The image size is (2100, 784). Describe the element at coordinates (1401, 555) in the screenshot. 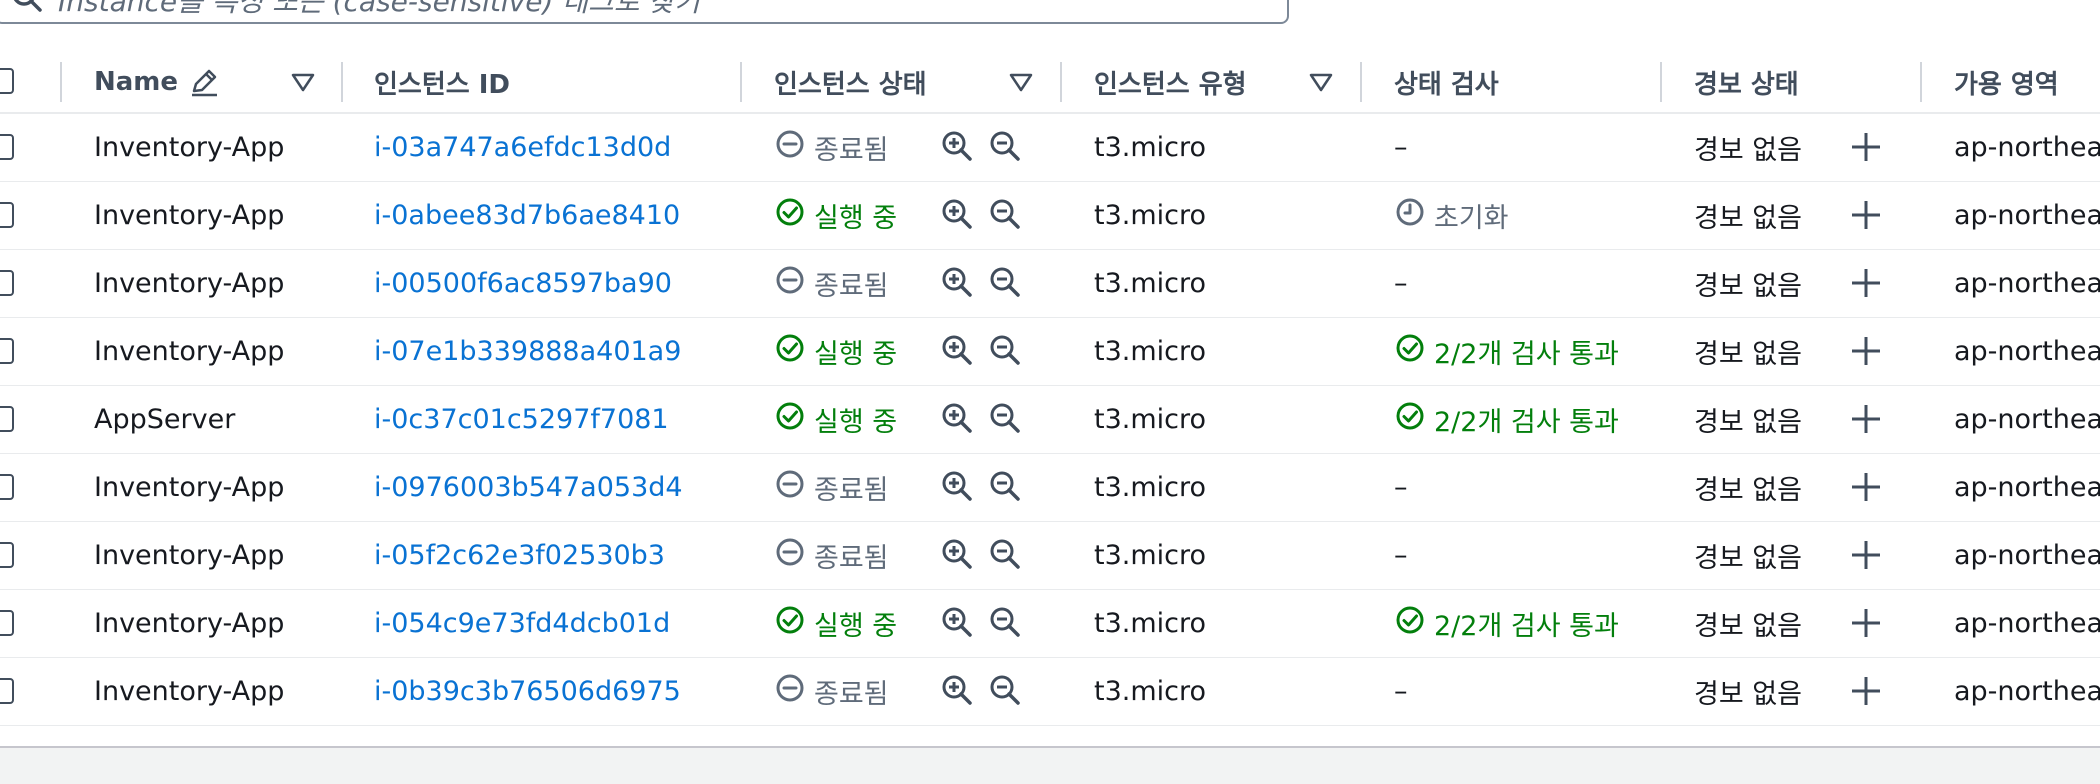

I see `status-check: –` at that location.